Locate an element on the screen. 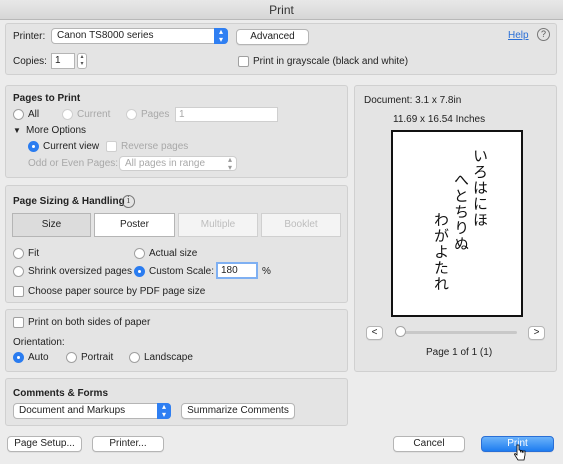 This screenshot has width=563, height=464. help-icon: ? is located at coordinates (543, 34).